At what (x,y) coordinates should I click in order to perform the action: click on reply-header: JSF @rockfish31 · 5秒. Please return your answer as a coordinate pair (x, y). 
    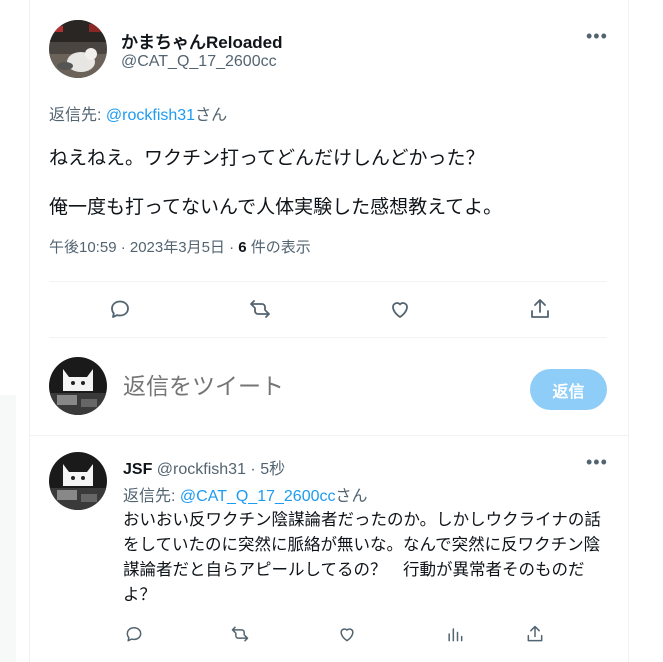
    Looking at the image, I should click on (204, 467).